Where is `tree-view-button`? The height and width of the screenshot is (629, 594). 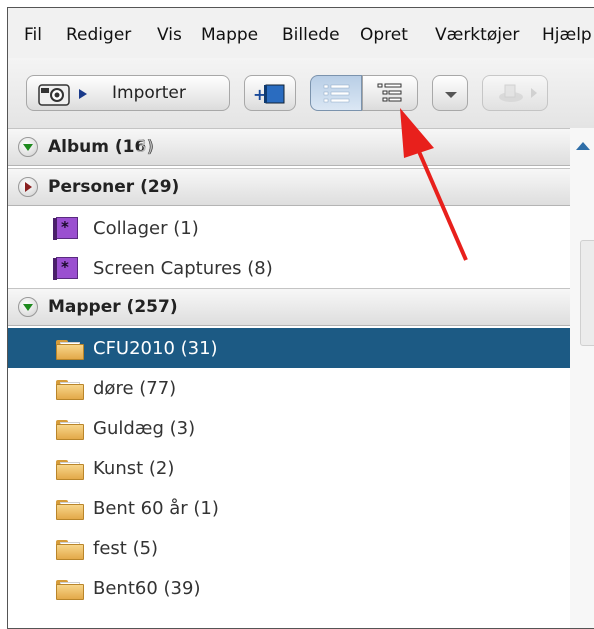
tree-view-button is located at coordinates (390, 93).